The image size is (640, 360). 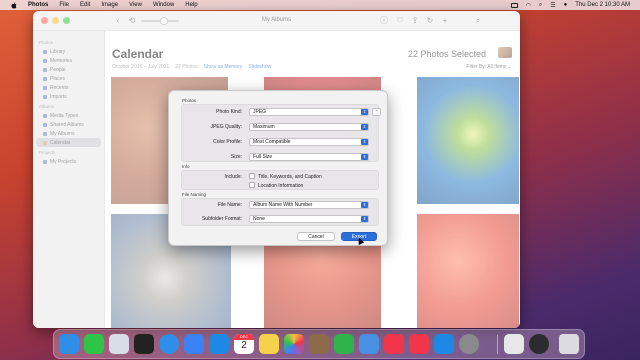 I want to click on numbers-icon, so click(x=344, y=344).